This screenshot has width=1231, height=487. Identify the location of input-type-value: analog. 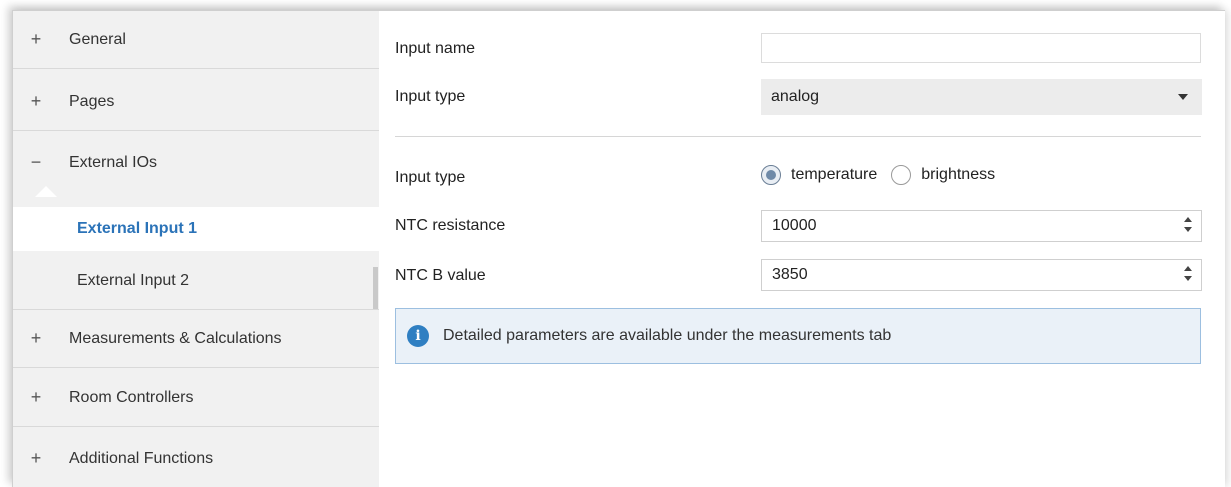
(795, 96).